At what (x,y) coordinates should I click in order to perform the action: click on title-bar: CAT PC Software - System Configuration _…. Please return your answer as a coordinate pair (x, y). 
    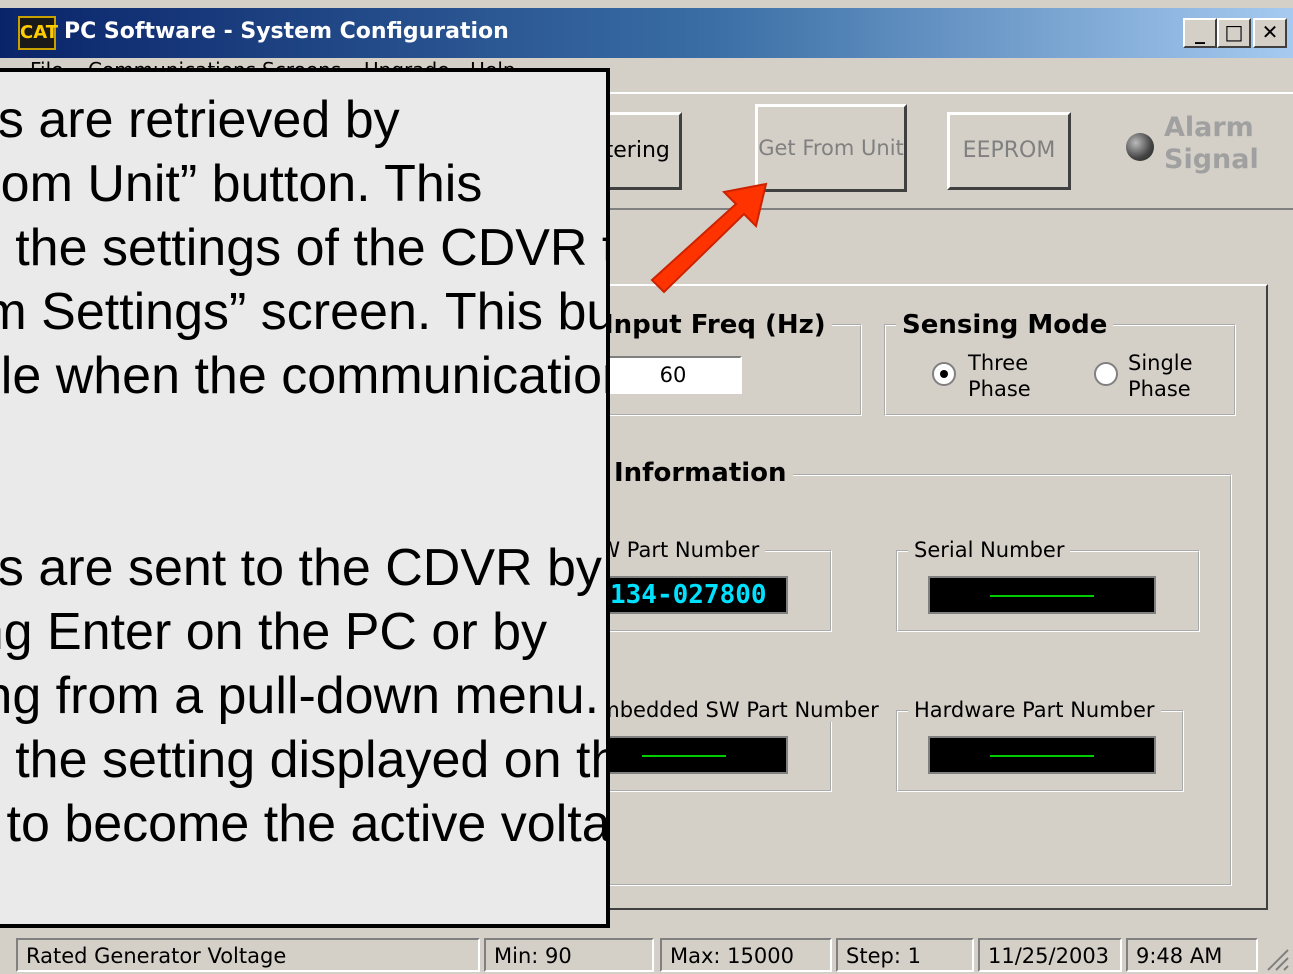
    Looking at the image, I should click on (646, 33).